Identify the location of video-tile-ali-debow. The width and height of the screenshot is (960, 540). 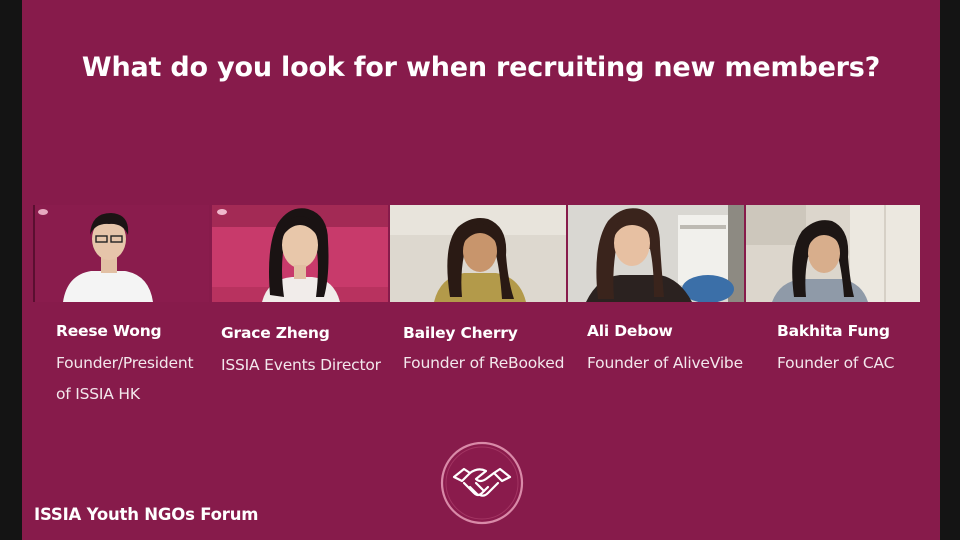
(656, 253).